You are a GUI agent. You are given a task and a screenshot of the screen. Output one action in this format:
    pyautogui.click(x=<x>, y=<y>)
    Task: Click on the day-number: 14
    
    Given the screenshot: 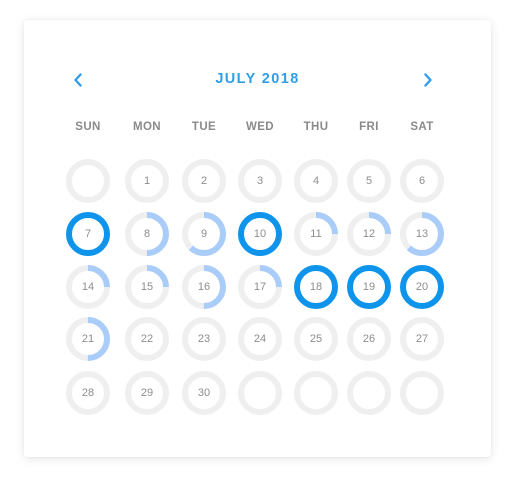 What is the action you would take?
    pyautogui.click(x=88, y=287)
    